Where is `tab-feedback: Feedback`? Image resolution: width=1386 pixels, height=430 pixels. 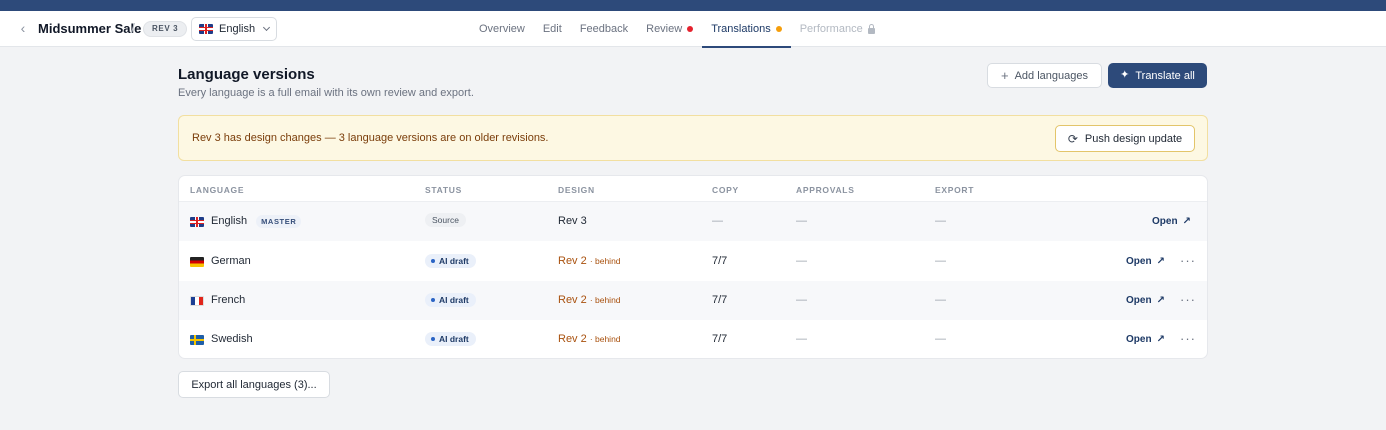
tab-feedback: Feedback is located at coordinates (604, 29).